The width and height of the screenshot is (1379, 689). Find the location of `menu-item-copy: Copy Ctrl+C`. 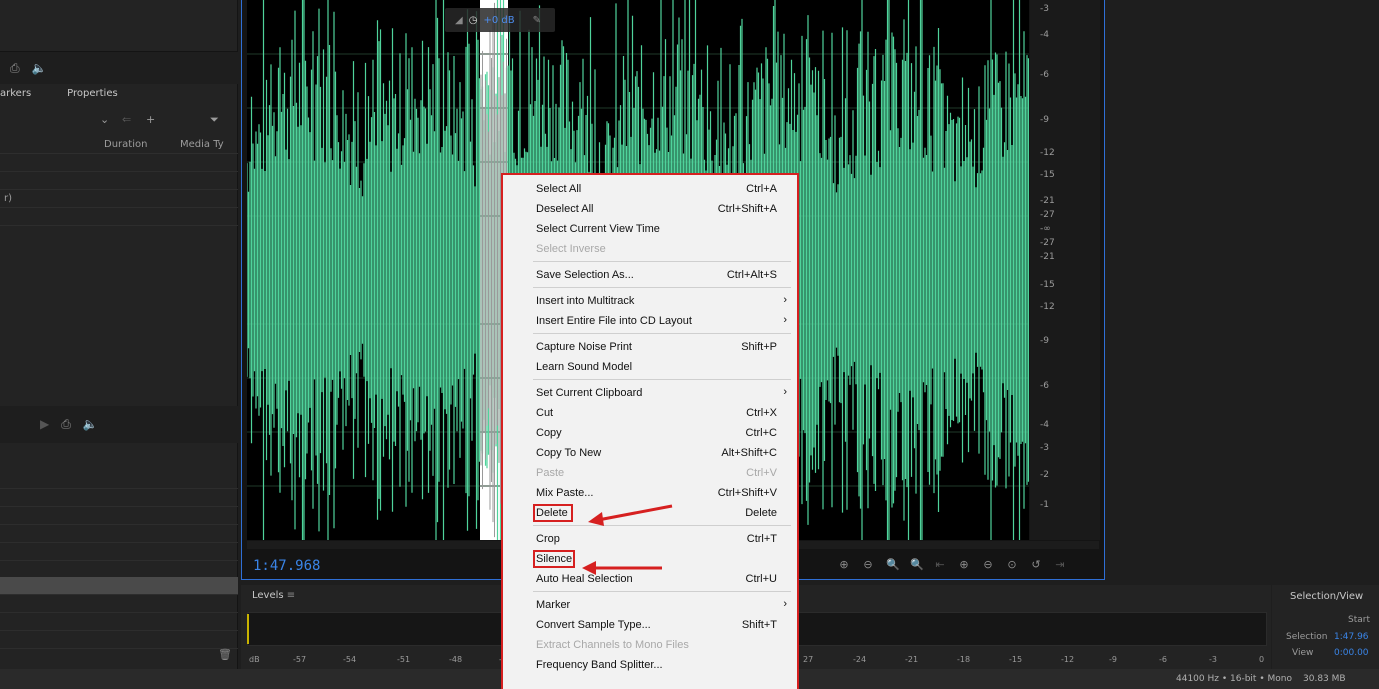

menu-item-copy: Copy Ctrl+C is located at coordinates (650, 433).